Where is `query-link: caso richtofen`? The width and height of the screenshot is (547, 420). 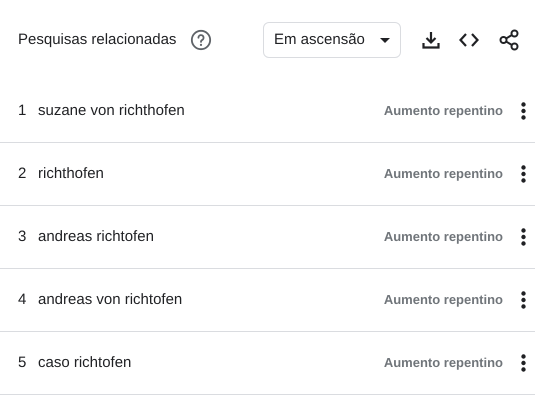 query-link: caso richtofen is located at coordinates (85, 363).